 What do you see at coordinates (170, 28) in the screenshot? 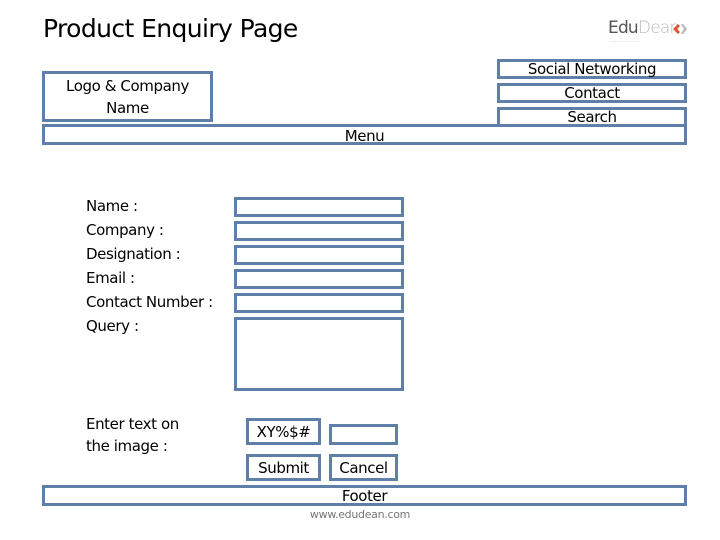
I see `page-title: Product Enquiry Page` at bounding box center [170, 28].